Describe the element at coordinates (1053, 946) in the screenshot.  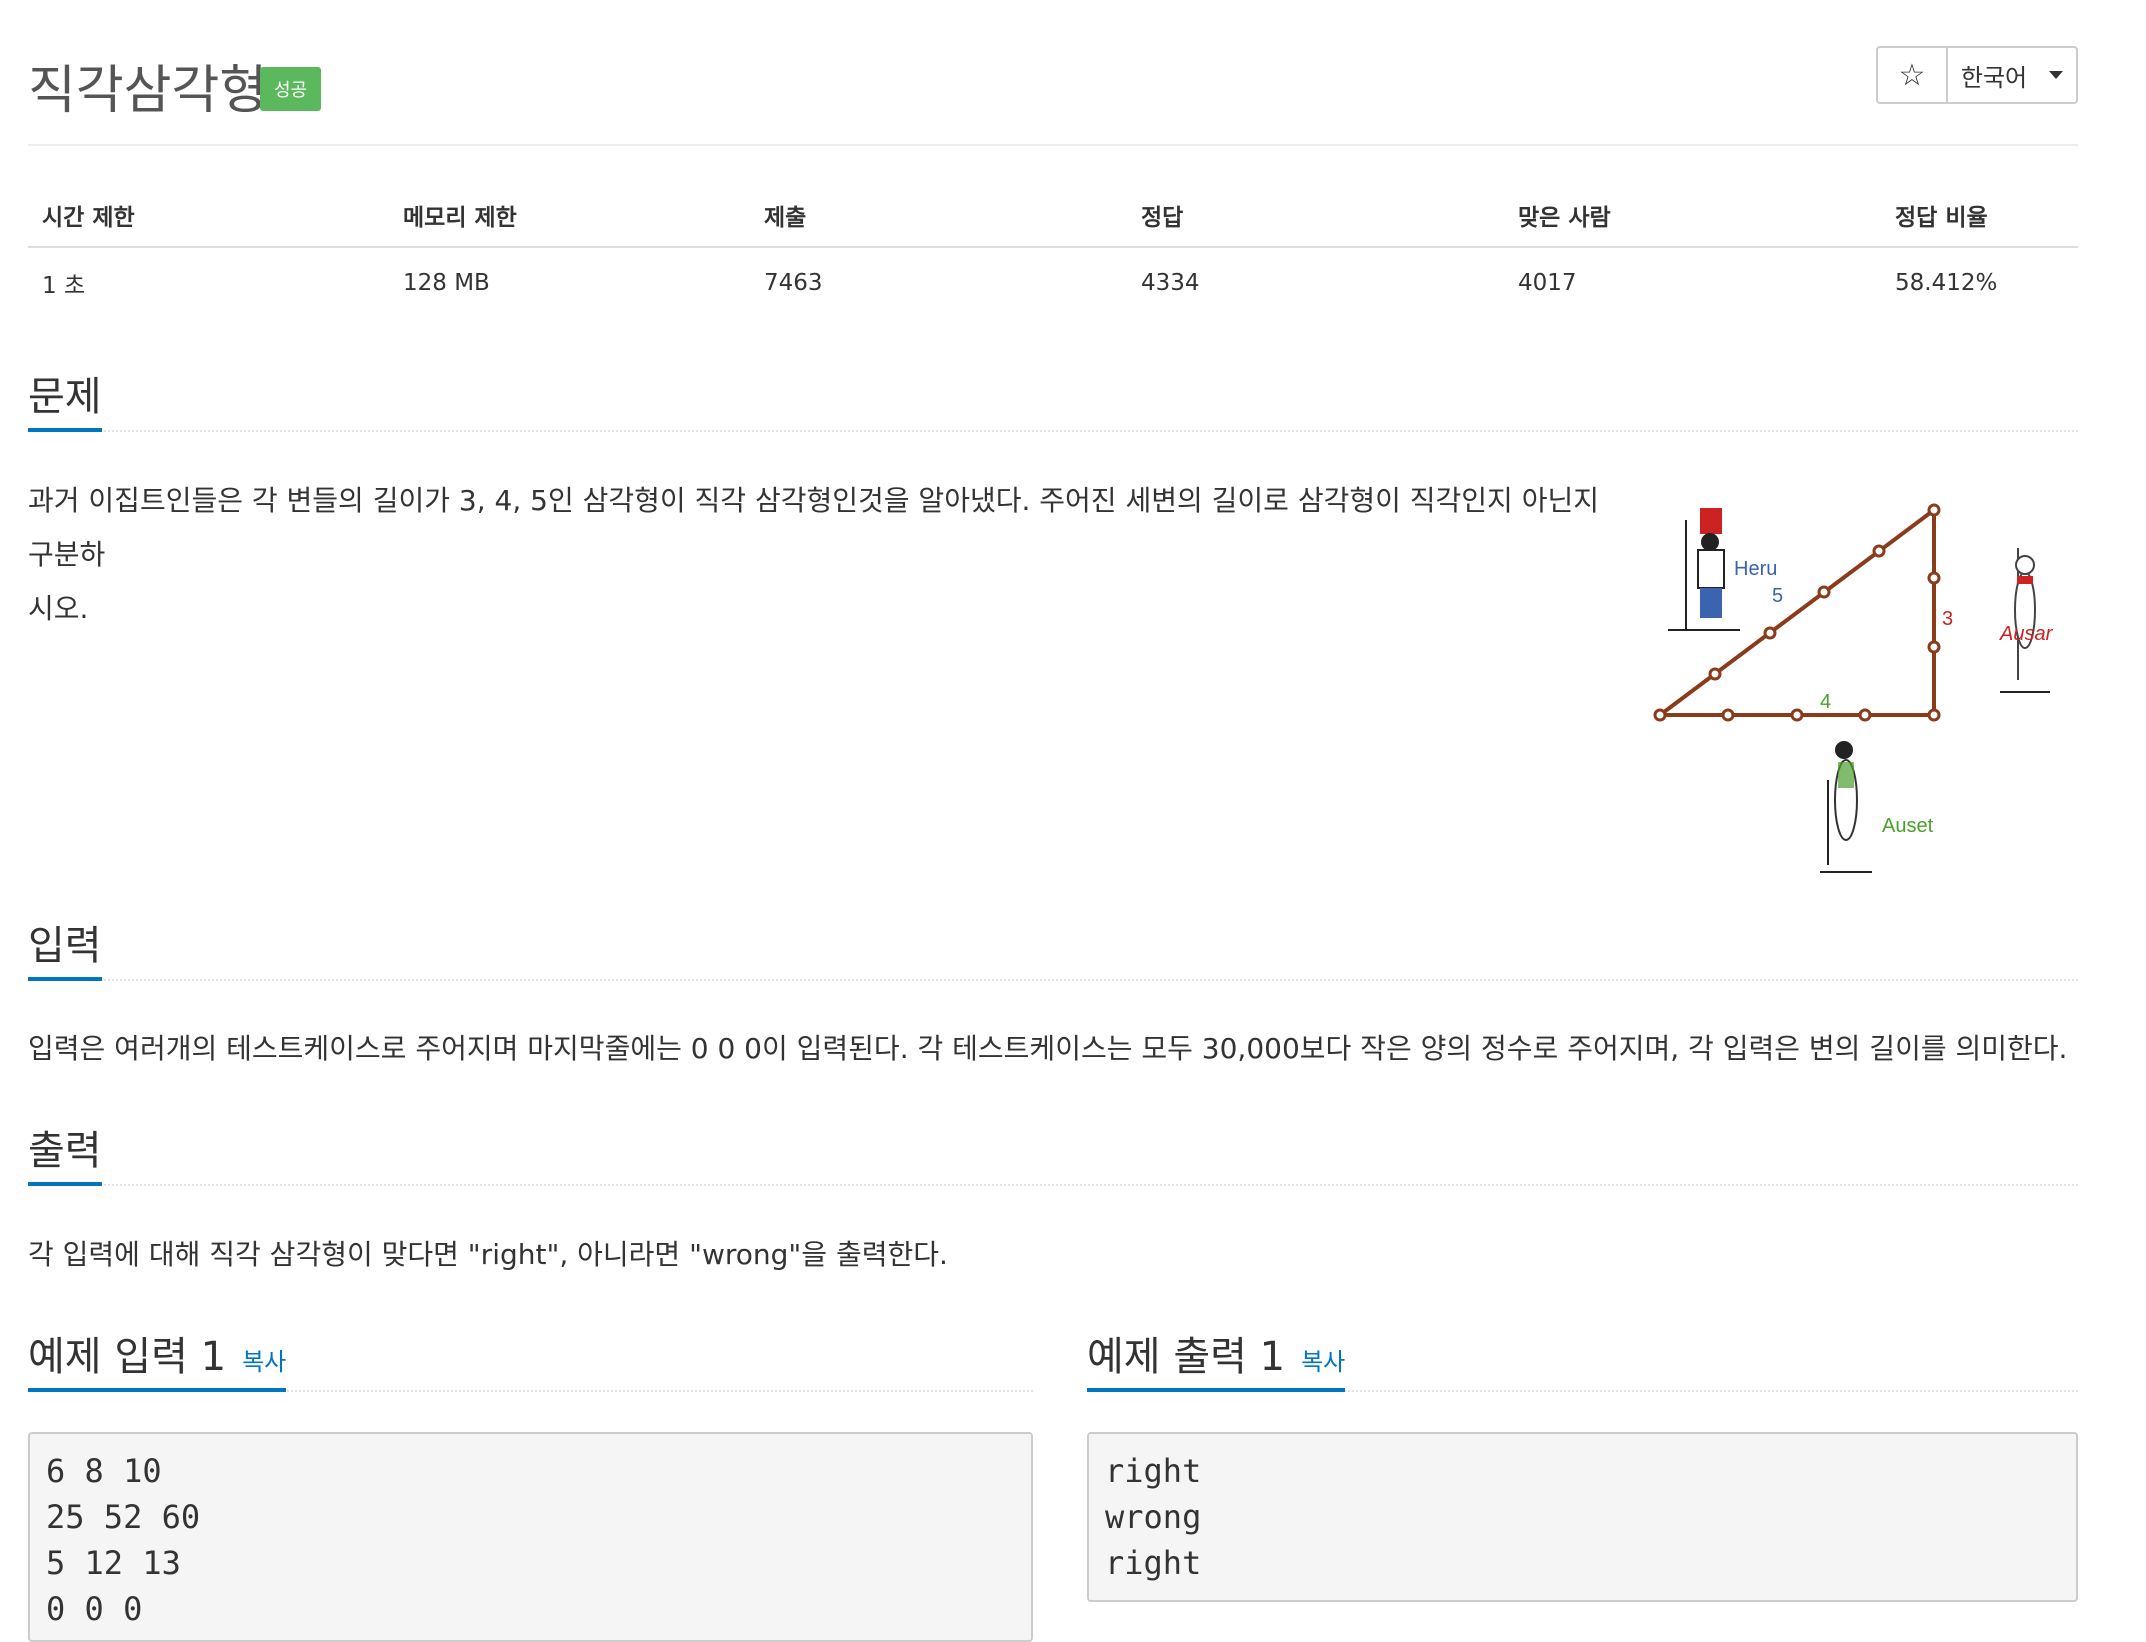
I see `input-section-header: 입력` at that location.